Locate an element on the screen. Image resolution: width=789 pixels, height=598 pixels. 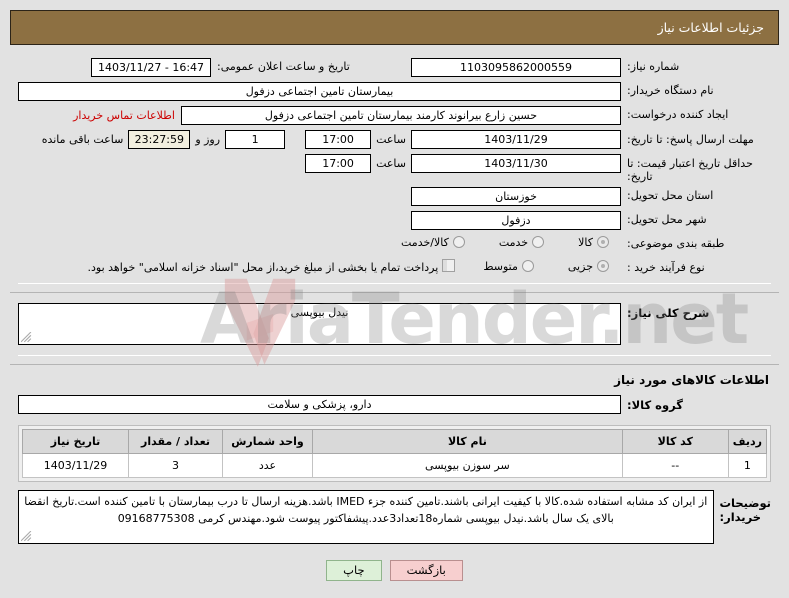
row-need-summary: شرح کلی نیاز: نیدل بیوپسی is located at coordinates (394, 324).